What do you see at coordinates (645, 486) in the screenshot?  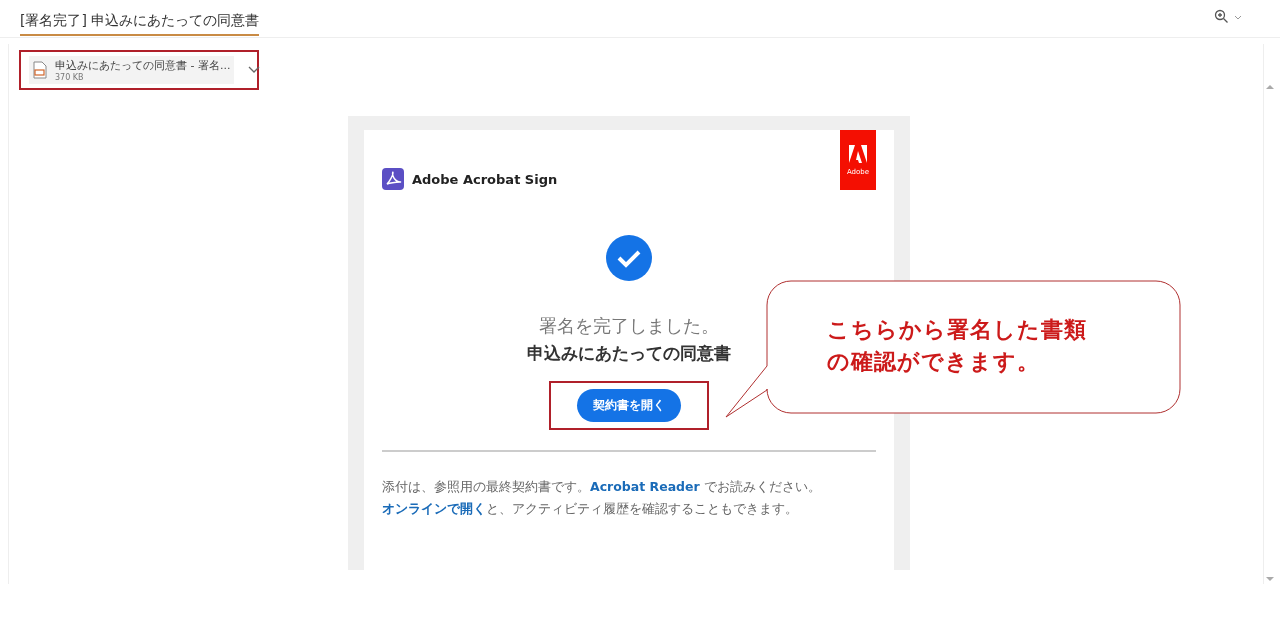 I see `link: Acrobat Reader` at bounding box center [645, 486].